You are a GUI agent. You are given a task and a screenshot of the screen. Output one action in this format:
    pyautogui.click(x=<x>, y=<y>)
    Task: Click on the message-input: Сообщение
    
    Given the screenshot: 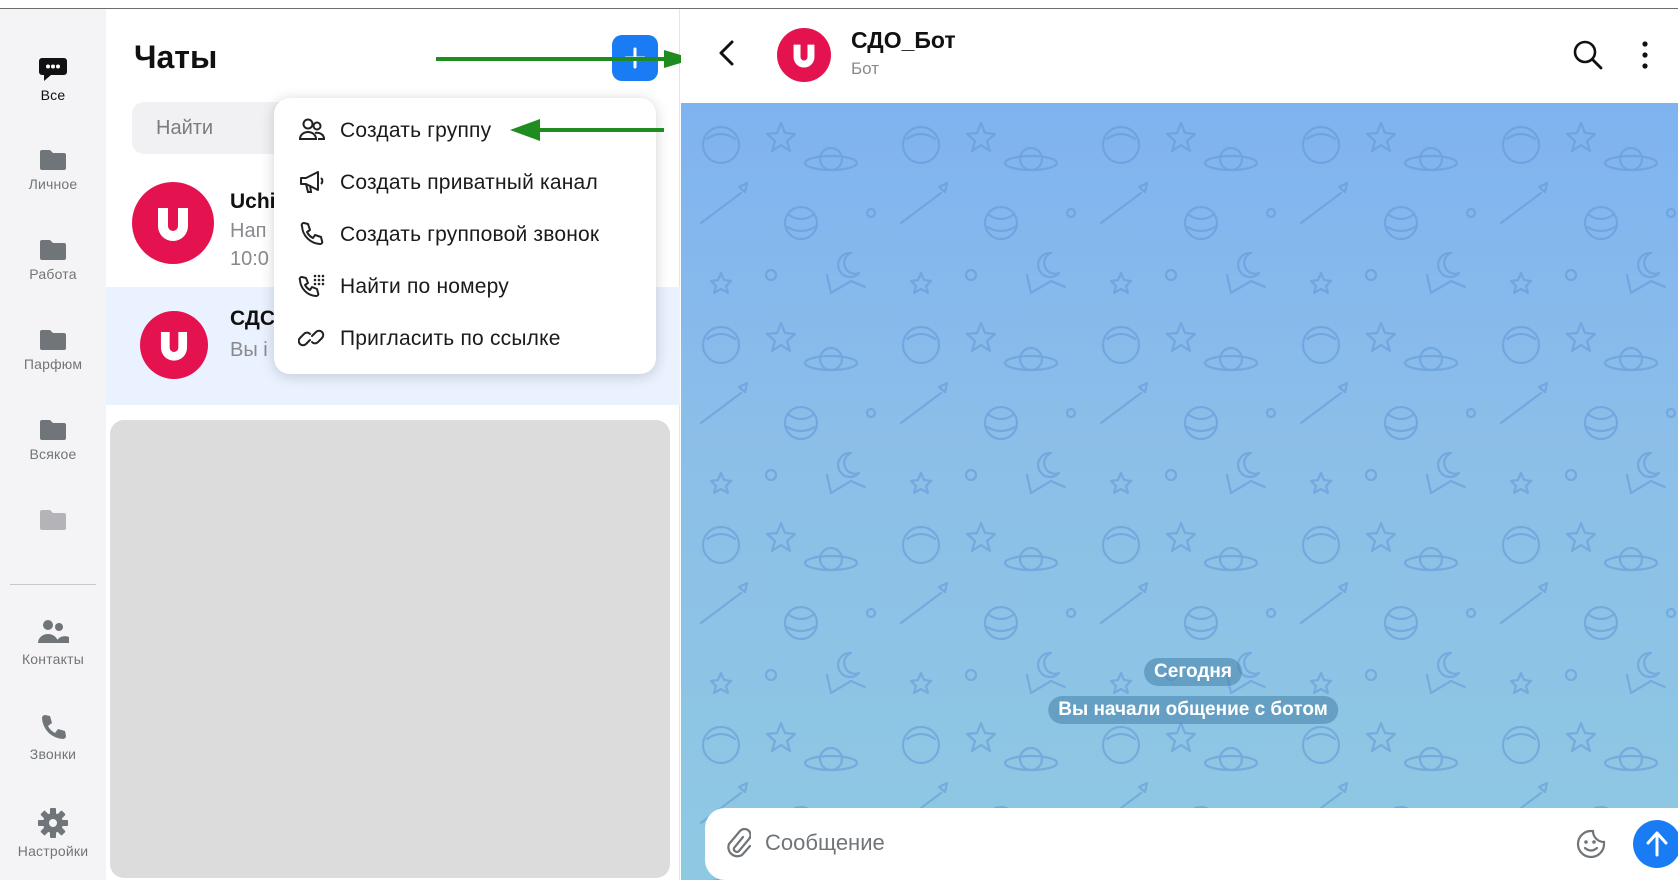 What is the action you would take?
    pyautogui.click(x=825, y=843)
    